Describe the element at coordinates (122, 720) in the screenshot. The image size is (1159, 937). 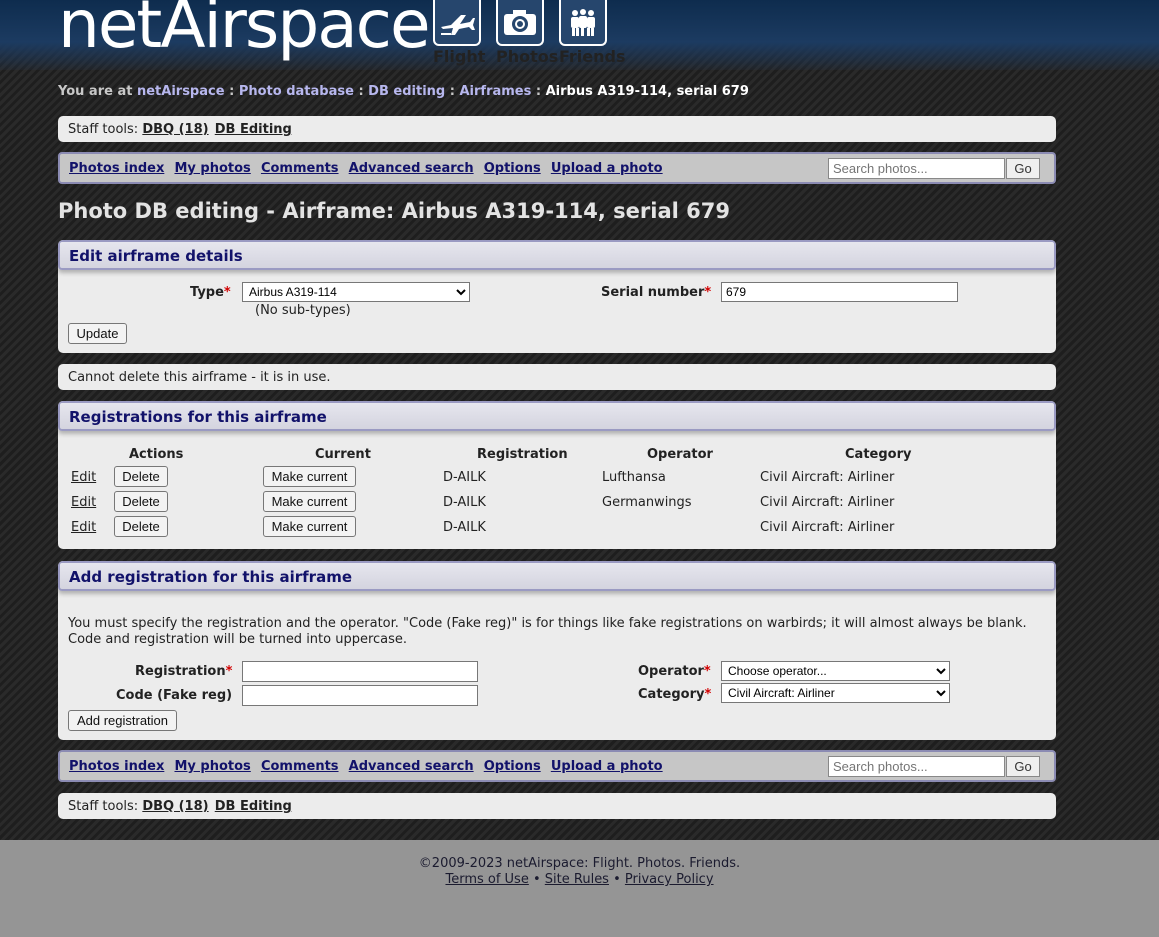
I see `add-registration-button: Add registration` at that location.